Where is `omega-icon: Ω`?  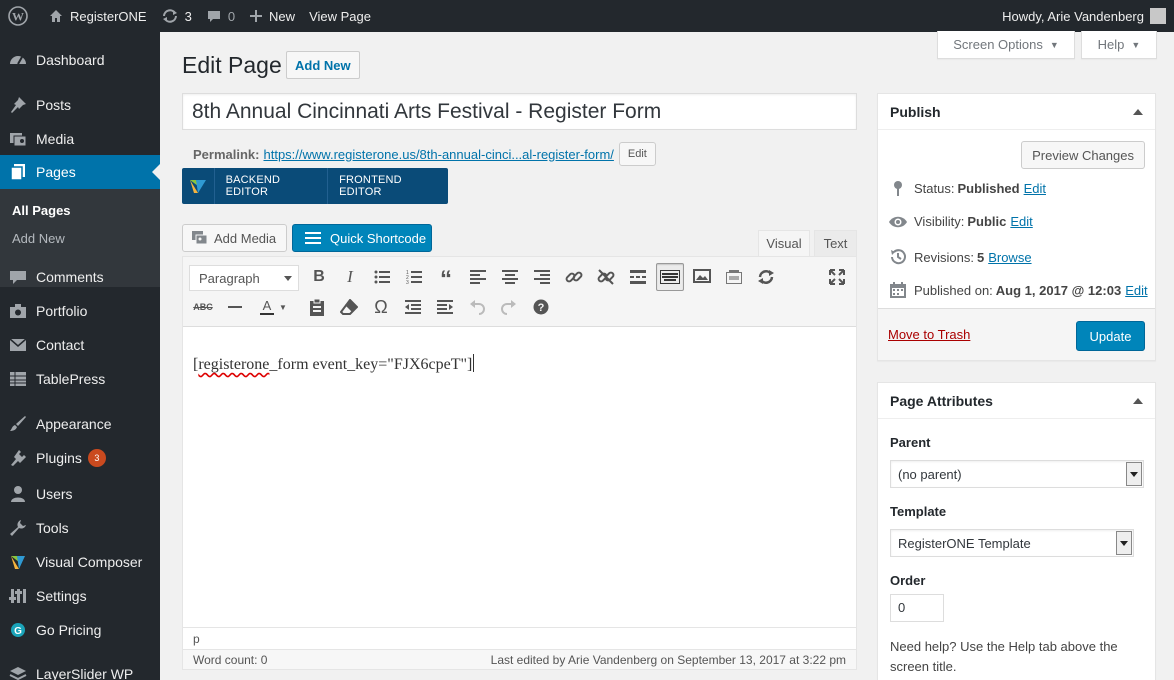 omega-icon: Ω is located at coordinates (381, 306).